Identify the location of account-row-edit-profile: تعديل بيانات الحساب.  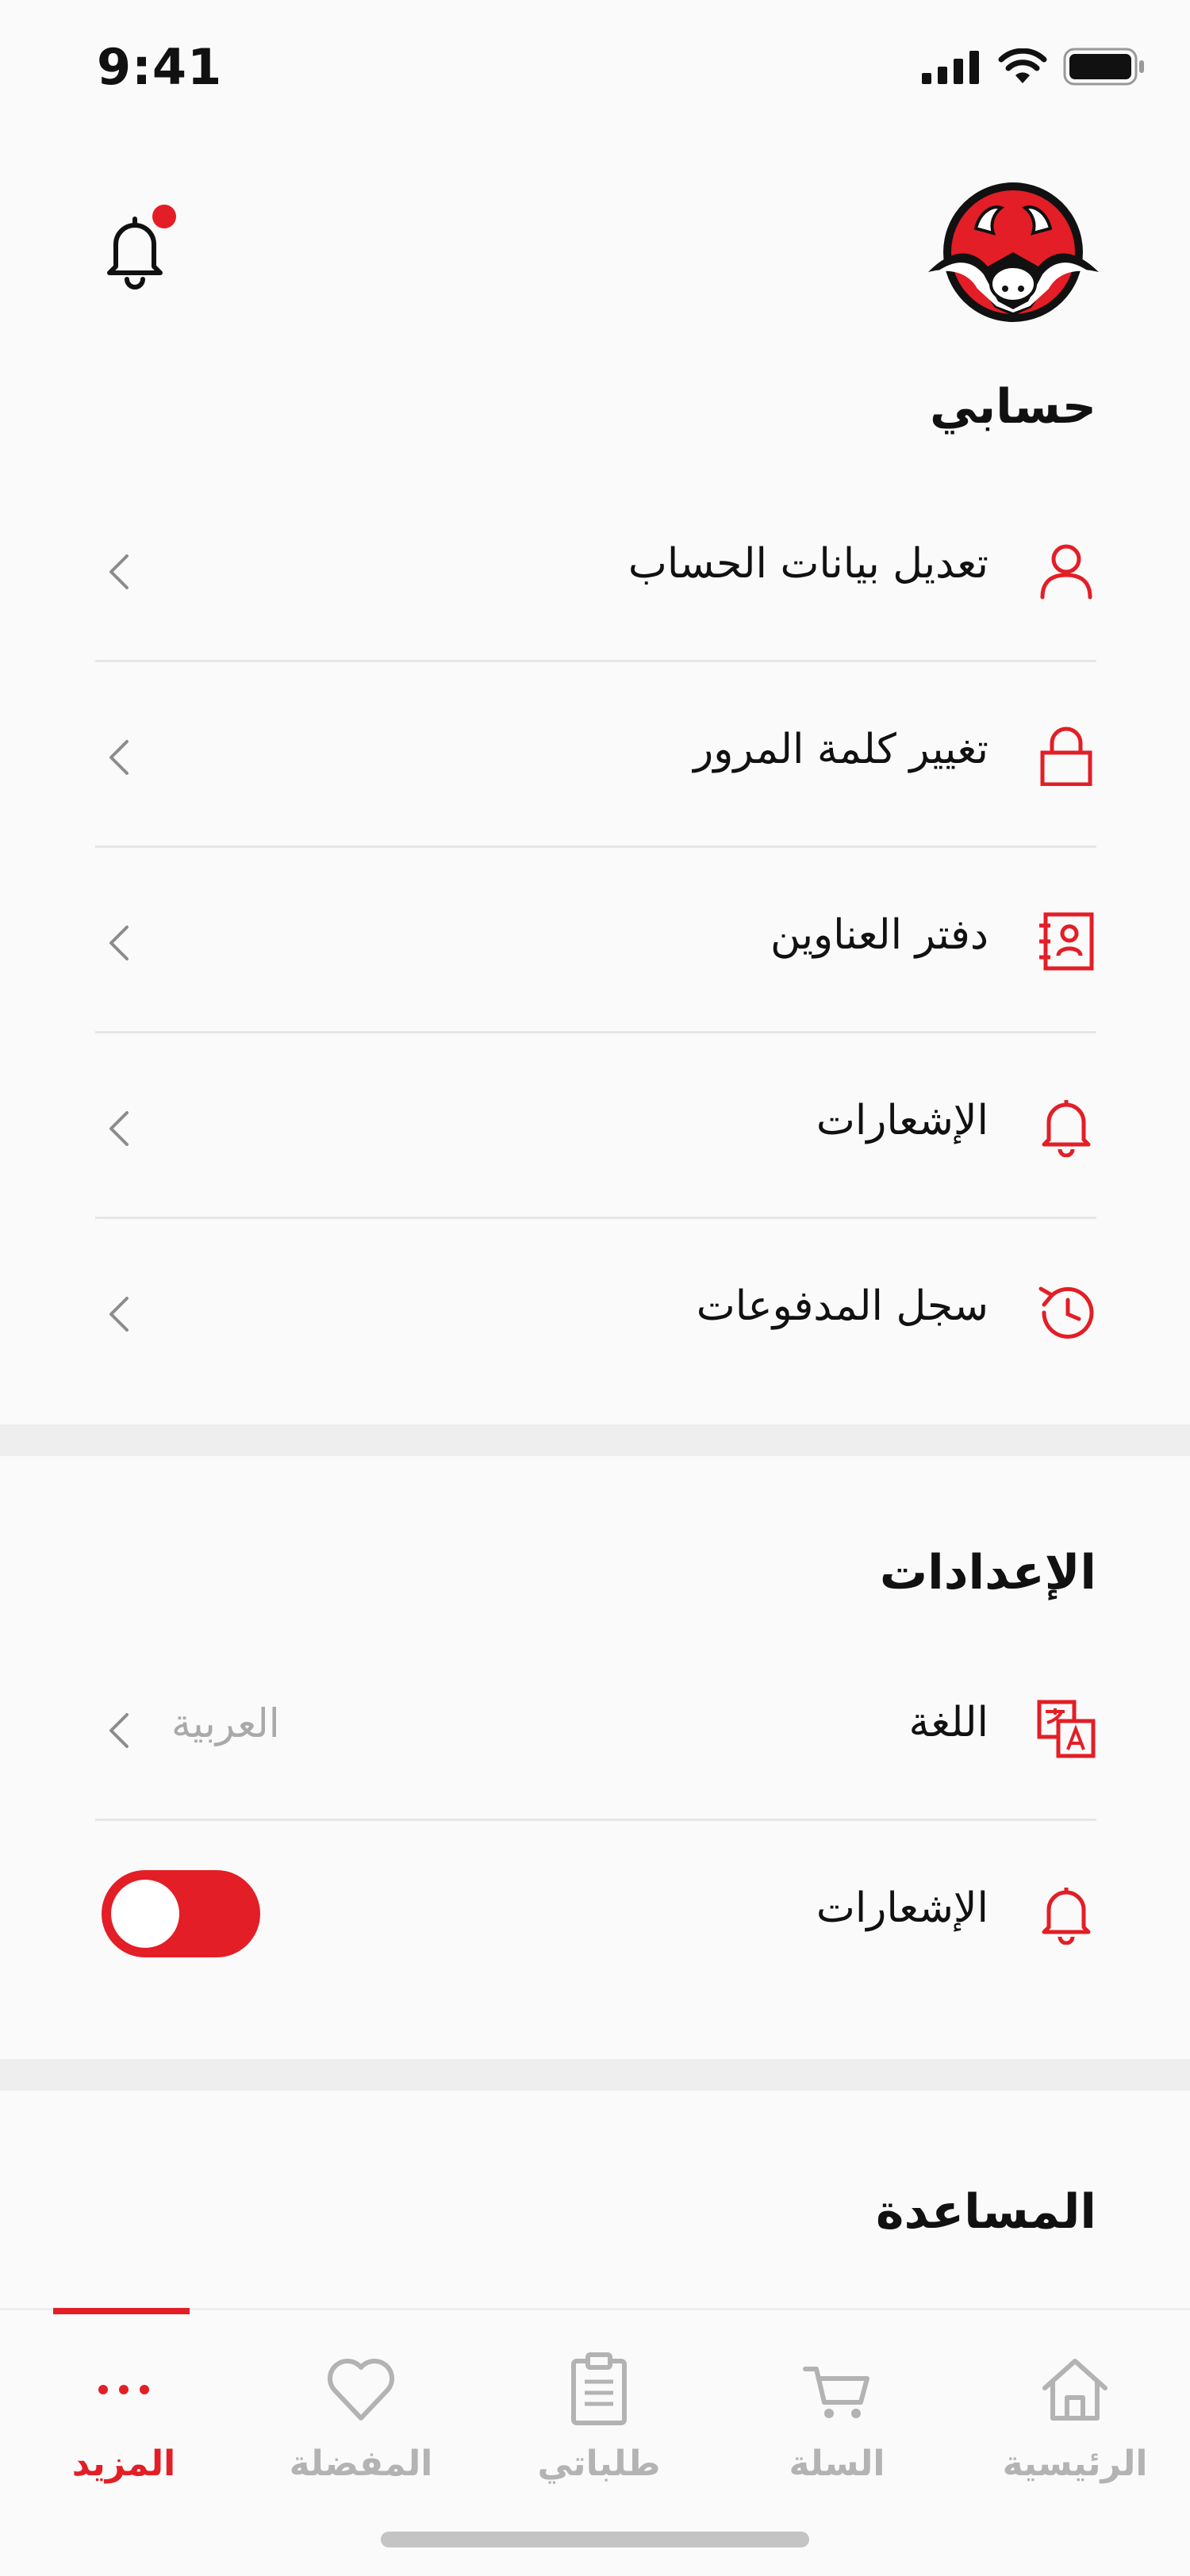
(595, 569).